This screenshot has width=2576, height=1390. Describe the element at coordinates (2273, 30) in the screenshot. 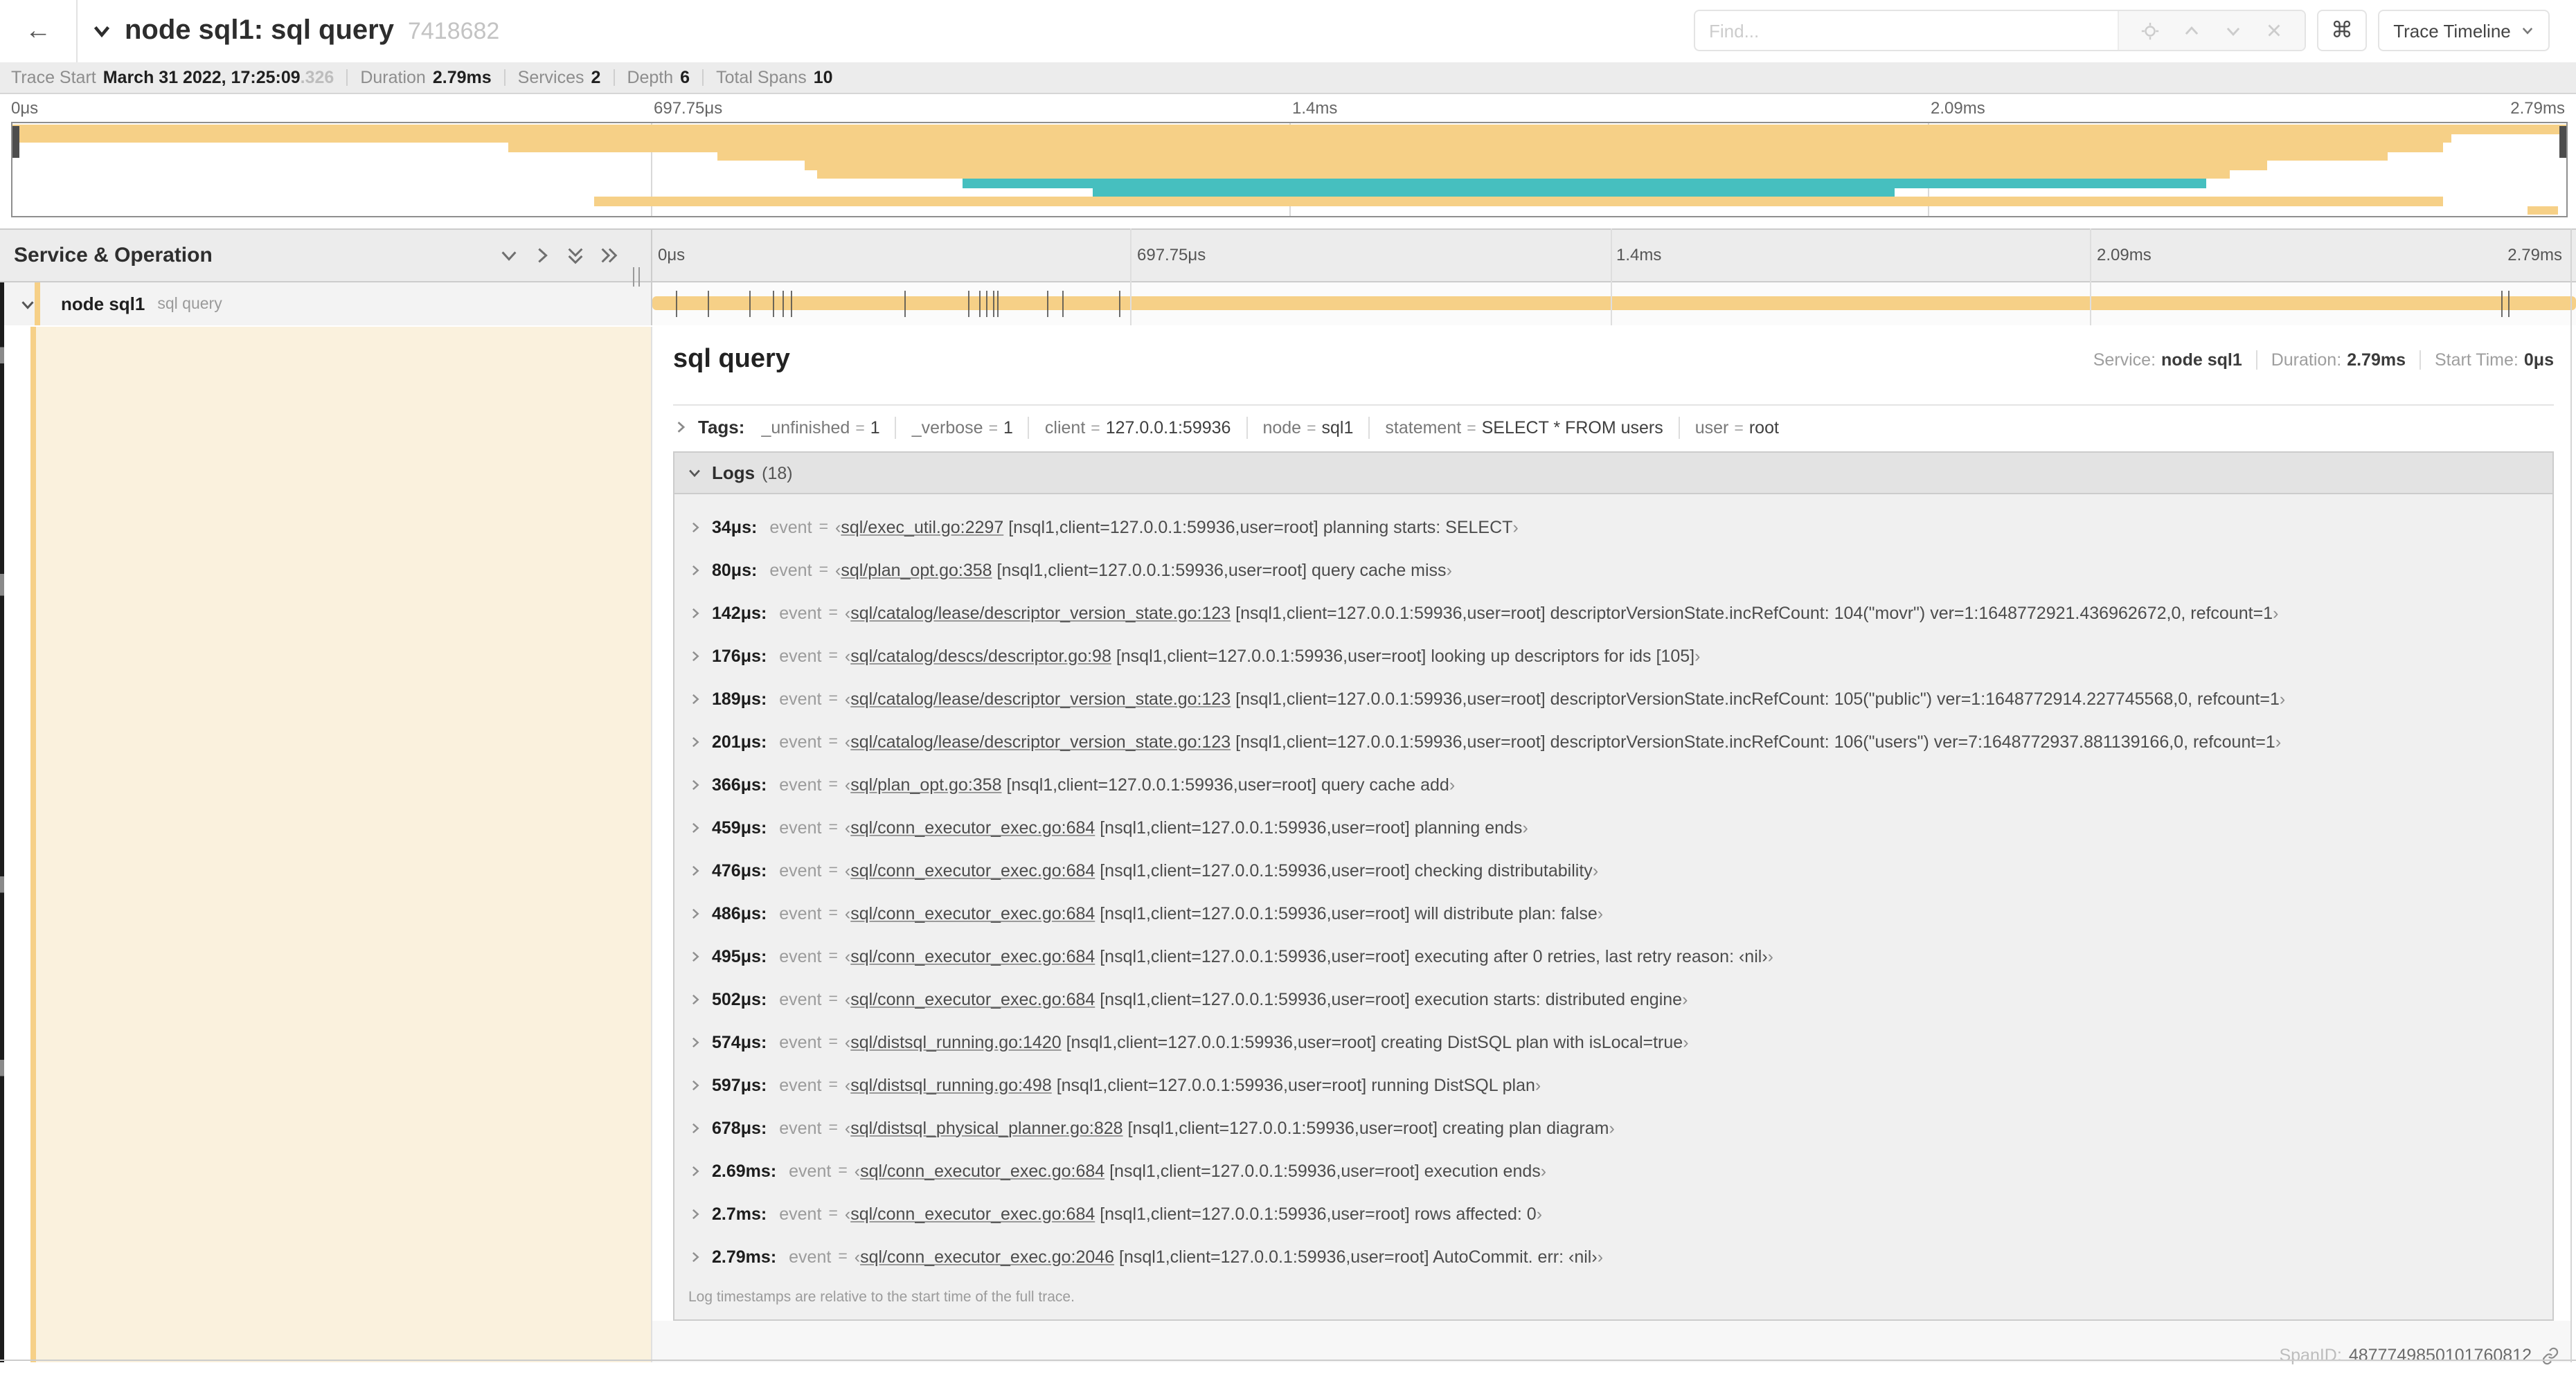

I see `clear-find-icon` at that location.